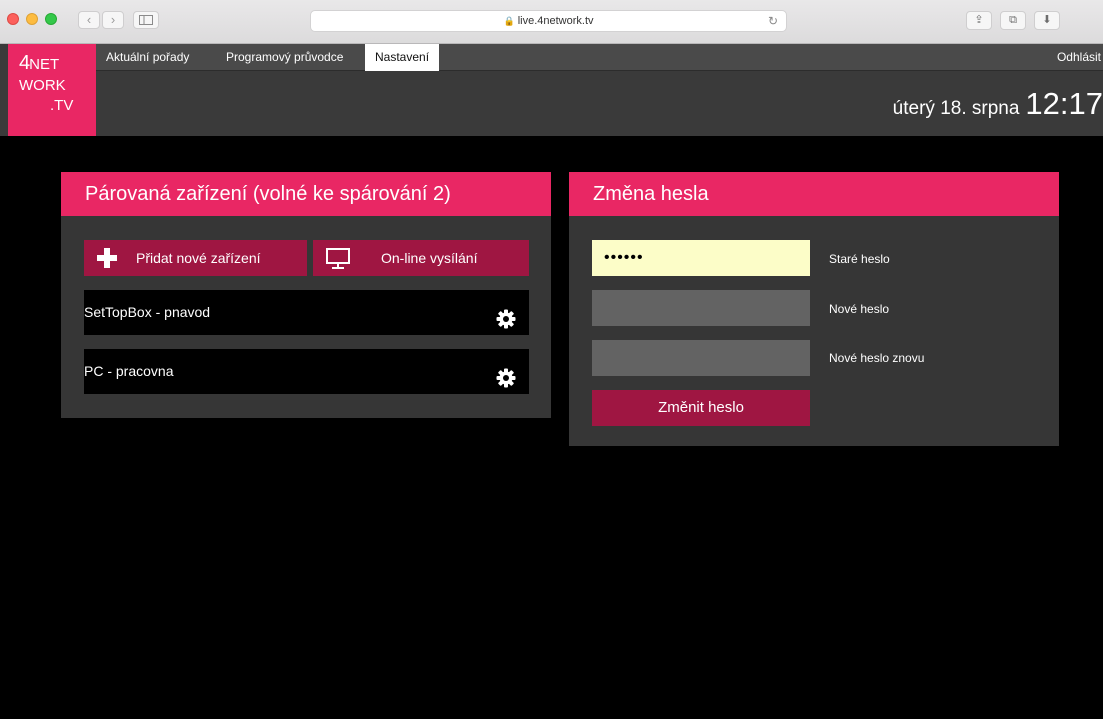 The width and height of the screenshot is (1103, 719). Describe the element at coordinates (13, 19) in the screenshot. I see `close-window-icon` at that location.